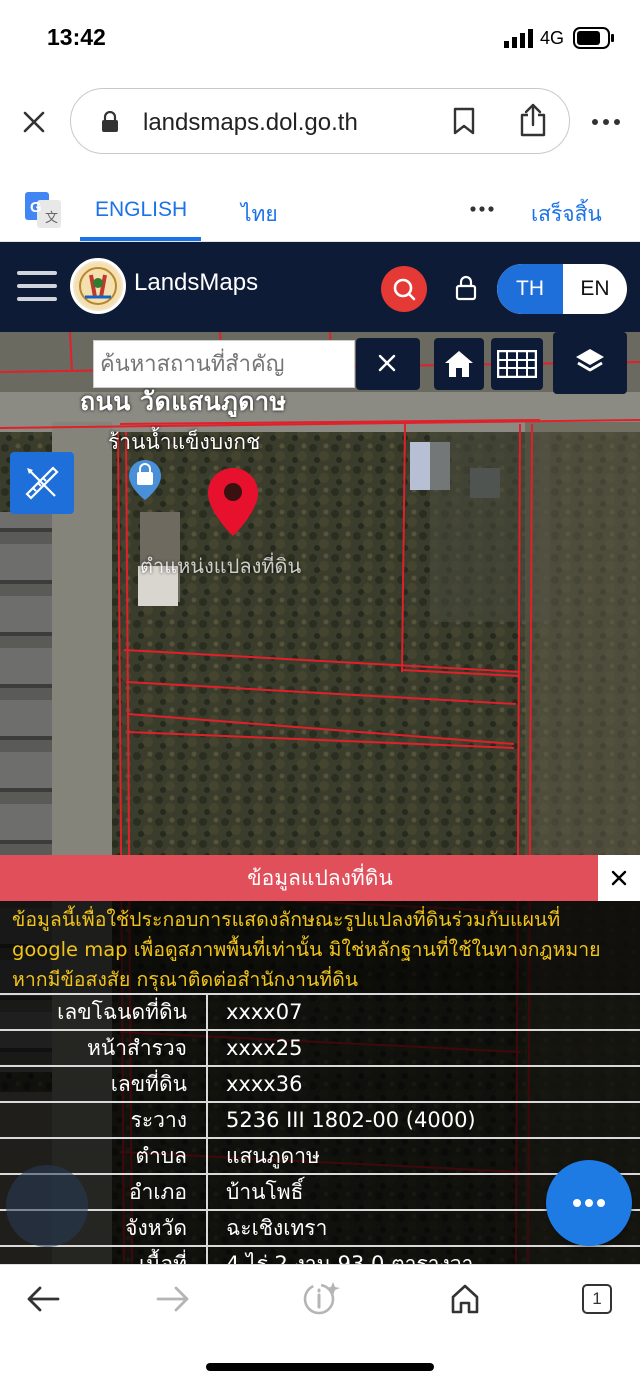 Image resolution: width=640 pixels, height=1384 pixels. I want to click on road-label: ถนน วัดแสนภูดาษ, so click(183, 401).